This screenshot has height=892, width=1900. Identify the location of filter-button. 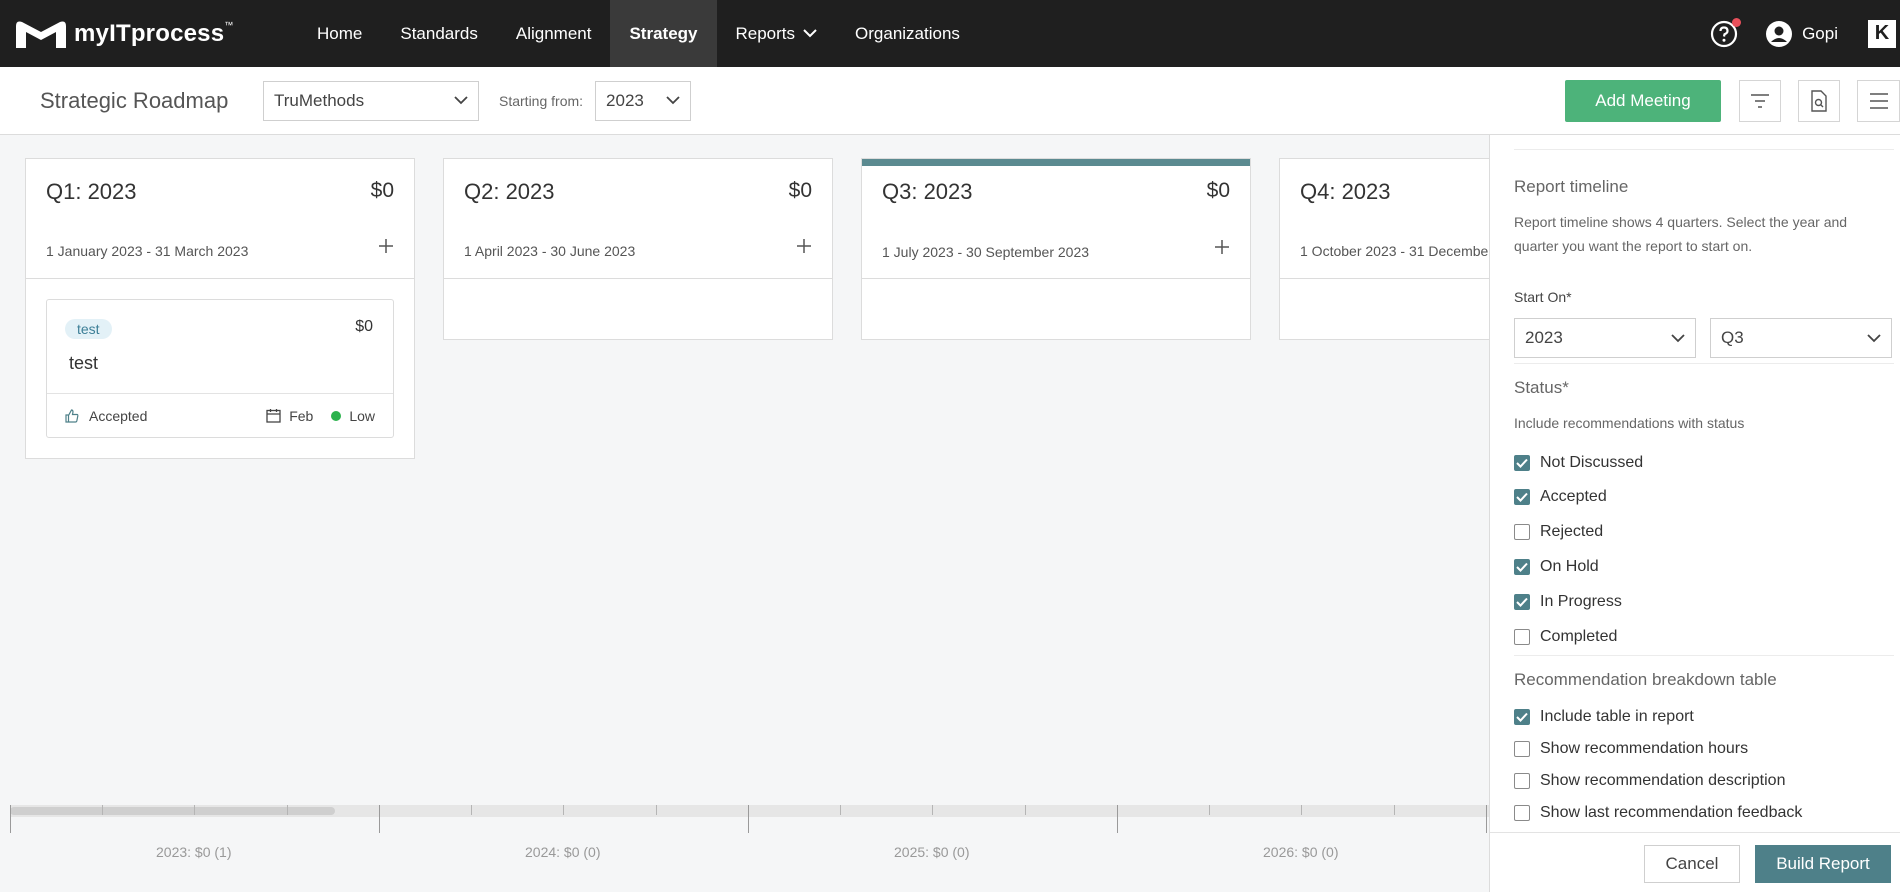
(1760, 101).